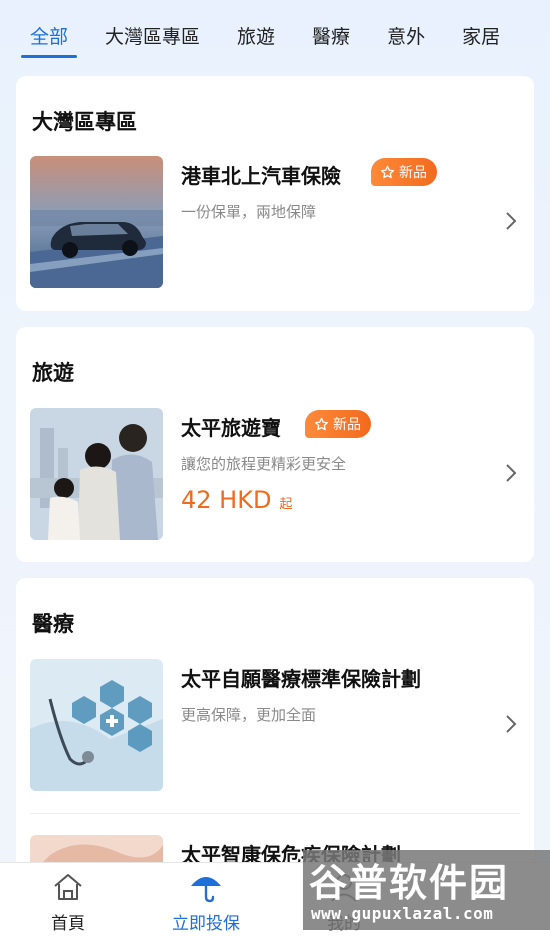 The height and width of the screenshot is (936, 550). I want to click on product-description: 更高保障，更加全面, so click(249, 715).